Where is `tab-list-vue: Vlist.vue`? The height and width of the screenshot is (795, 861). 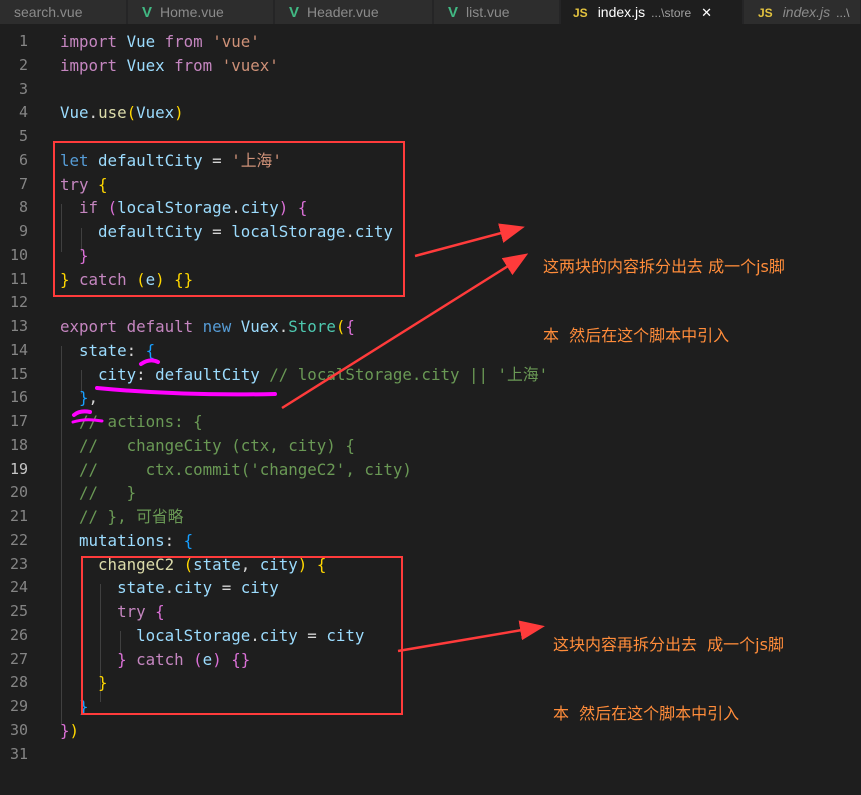
tab-list-vue: Vlist.vue is located at coordinates (497, 12).